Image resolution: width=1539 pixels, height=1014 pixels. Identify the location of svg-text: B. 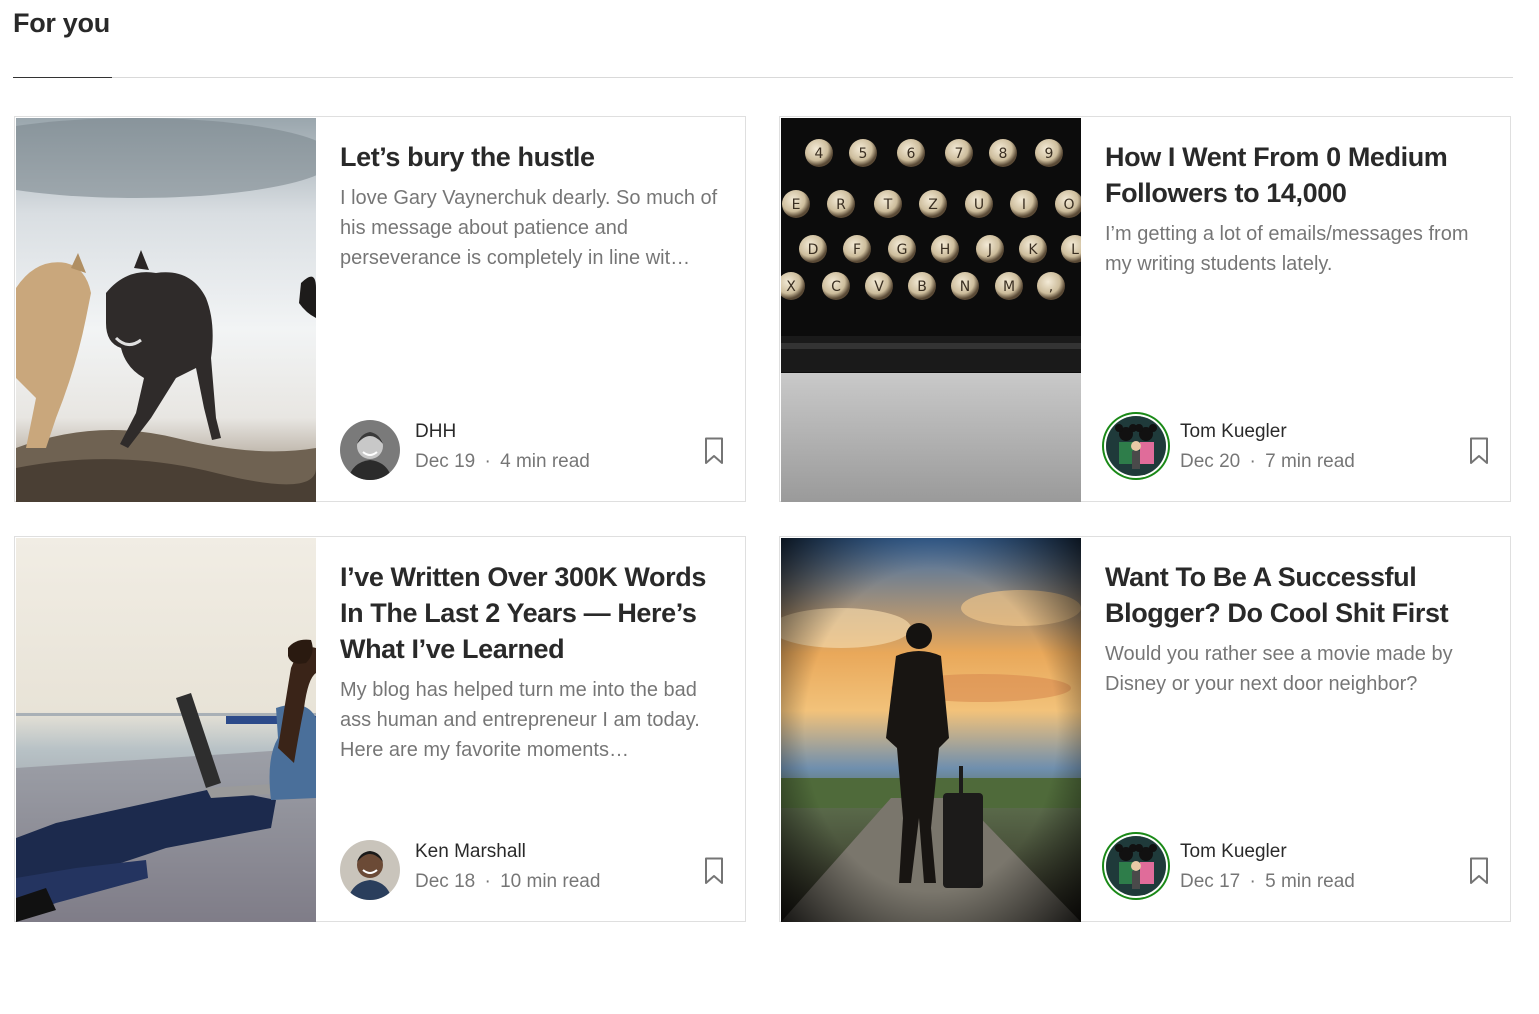
(922, 287).